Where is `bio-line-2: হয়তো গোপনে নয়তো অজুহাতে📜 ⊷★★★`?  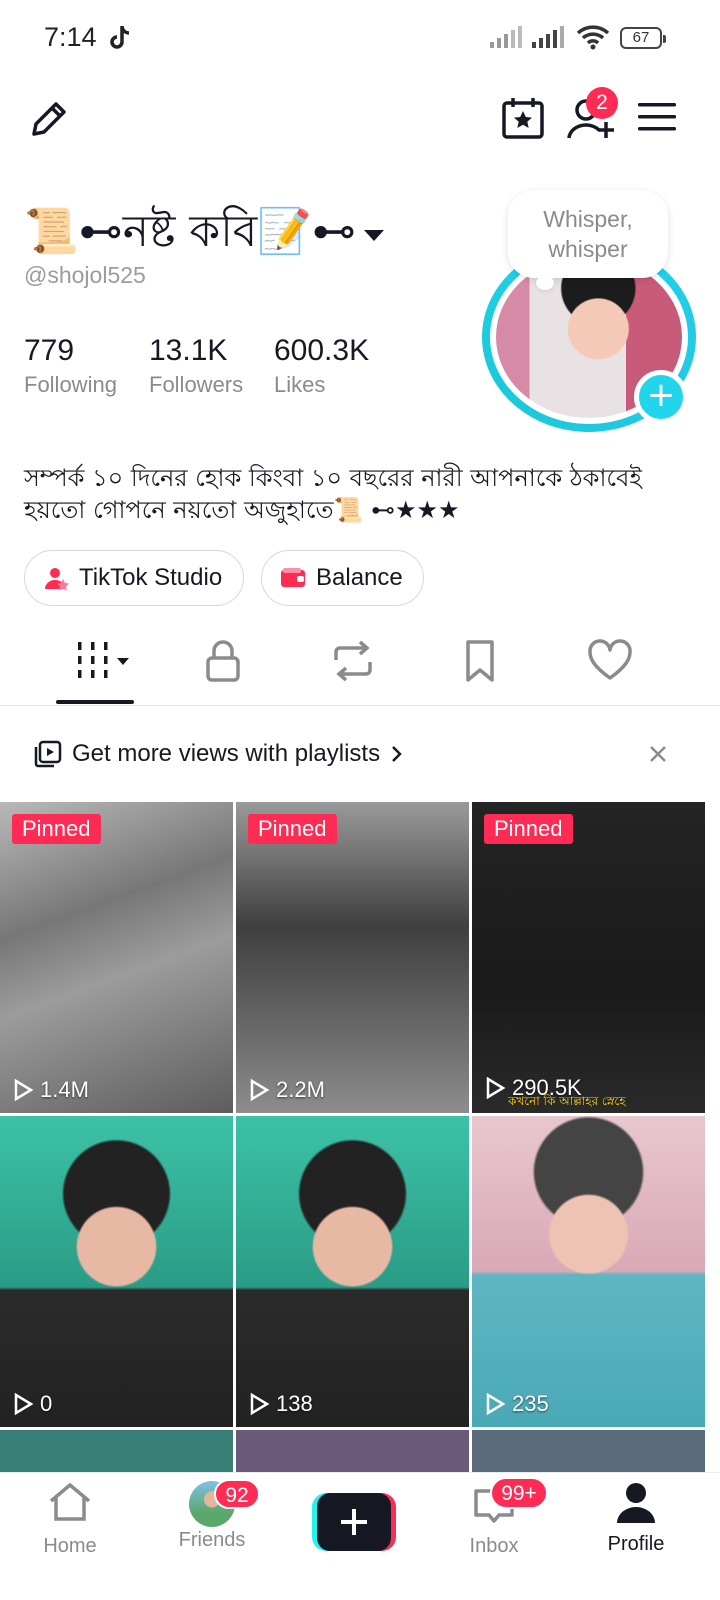
bio-line-2: হয়তো গোপনে নয়তো অজুহাতে📜 ⊷★★★ is located at coordinates (242, 510).